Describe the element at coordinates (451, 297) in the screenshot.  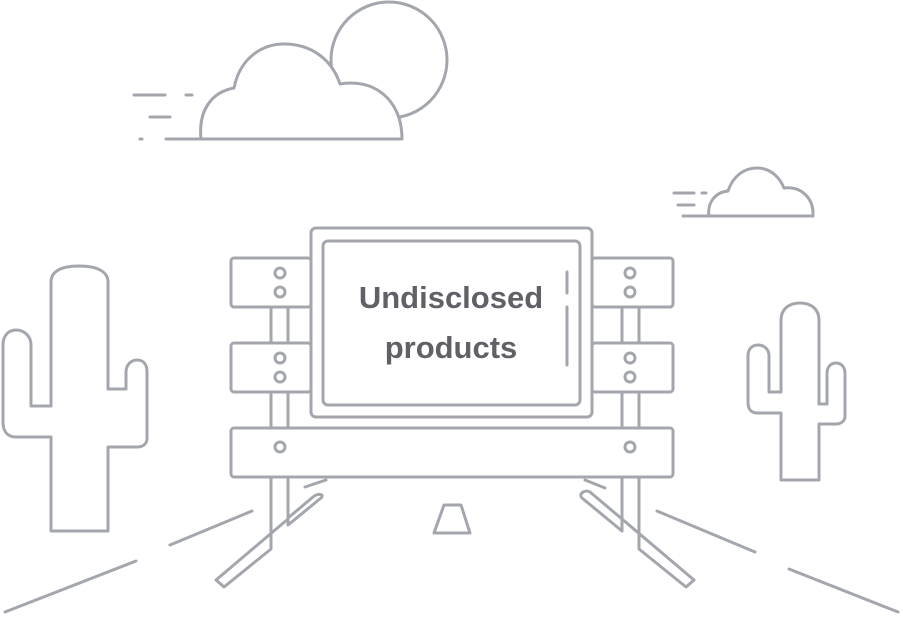
I see `sign-title-line1: Undisclosed` at that location.